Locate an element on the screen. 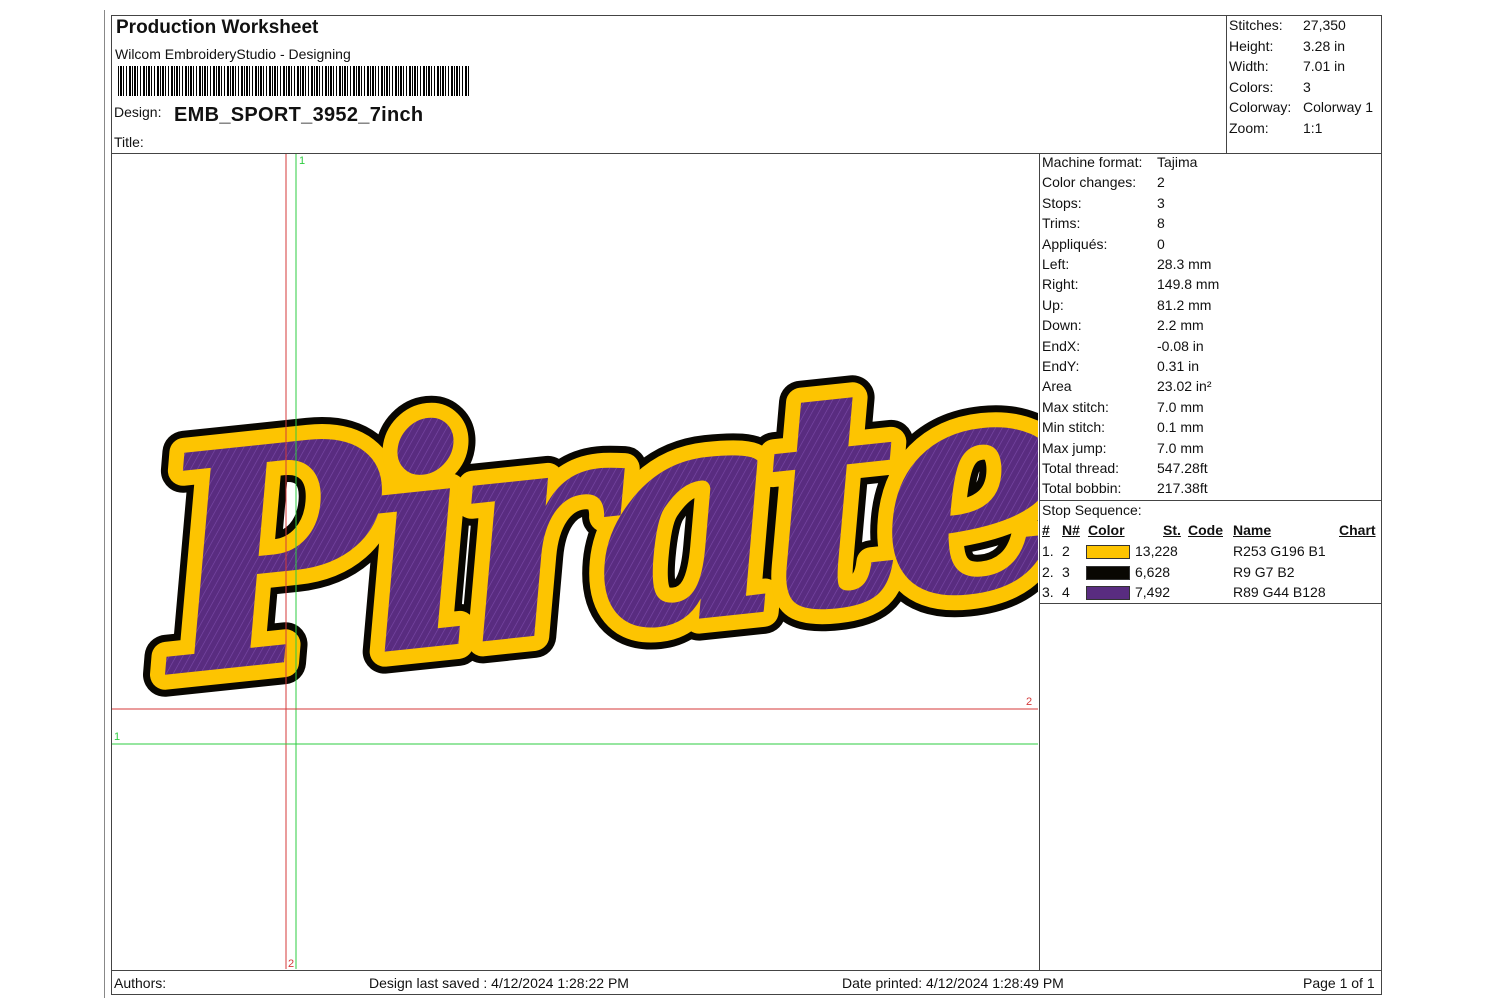 The height and width of the screenshot is (998, 1500). machine-info-label: Left: is located at coordinates (1056, 264).